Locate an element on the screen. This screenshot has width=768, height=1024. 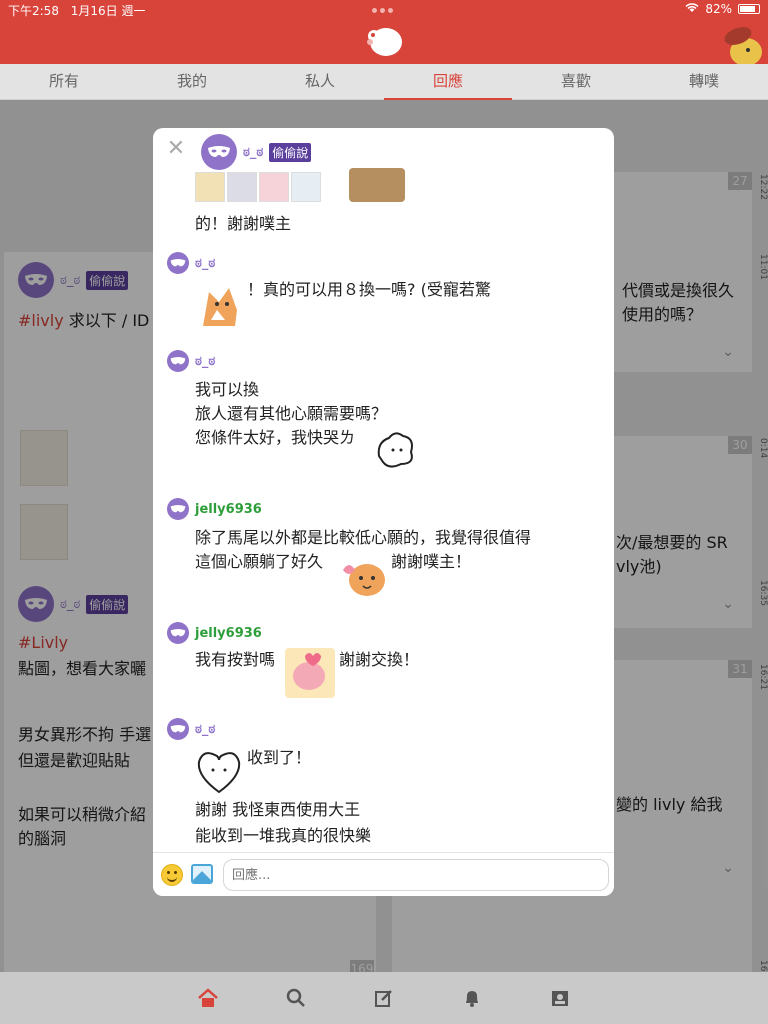
tab-private: 私人 is located at coordinates (320, 81).